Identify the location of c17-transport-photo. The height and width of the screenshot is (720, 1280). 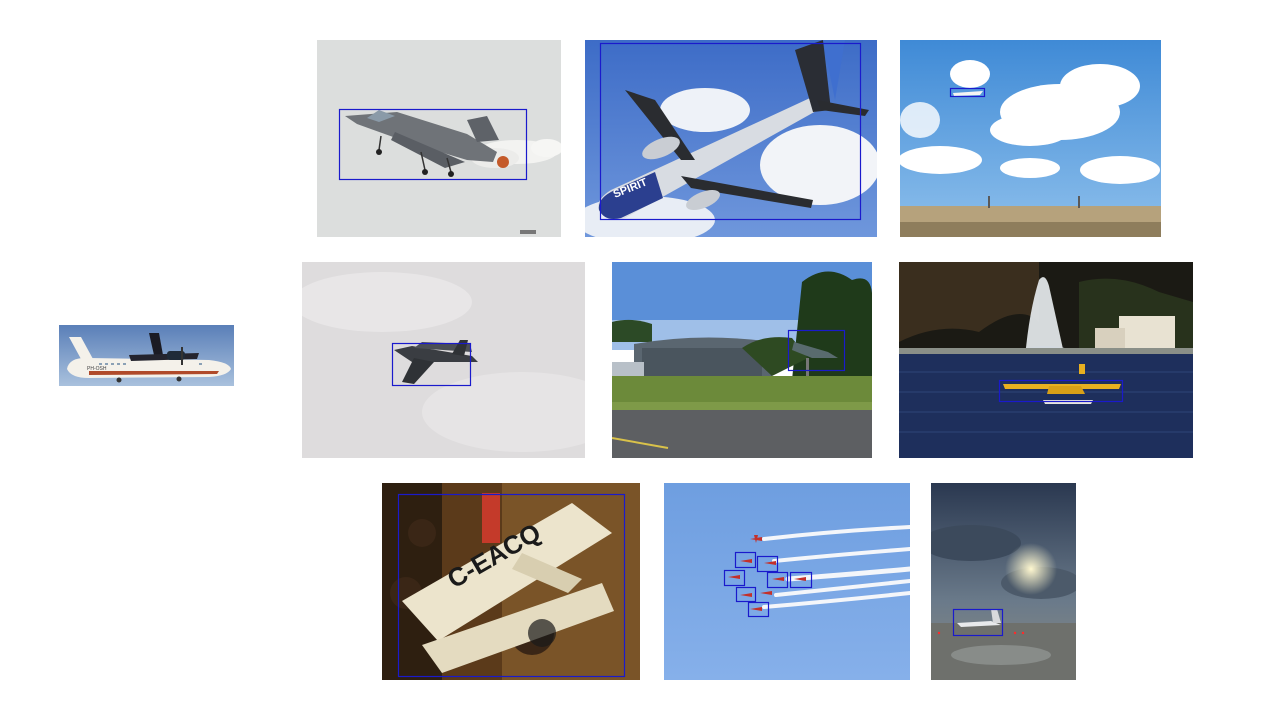
(443, 360).